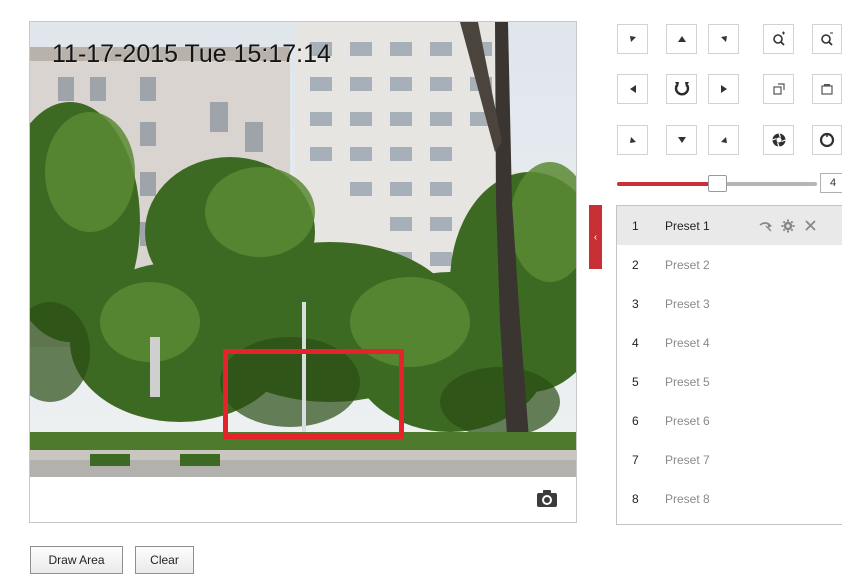  What do you see at coordinates (313, 394) in the screenshot?
I see `detection-area-rectangle` at bounding box center [313, 394].